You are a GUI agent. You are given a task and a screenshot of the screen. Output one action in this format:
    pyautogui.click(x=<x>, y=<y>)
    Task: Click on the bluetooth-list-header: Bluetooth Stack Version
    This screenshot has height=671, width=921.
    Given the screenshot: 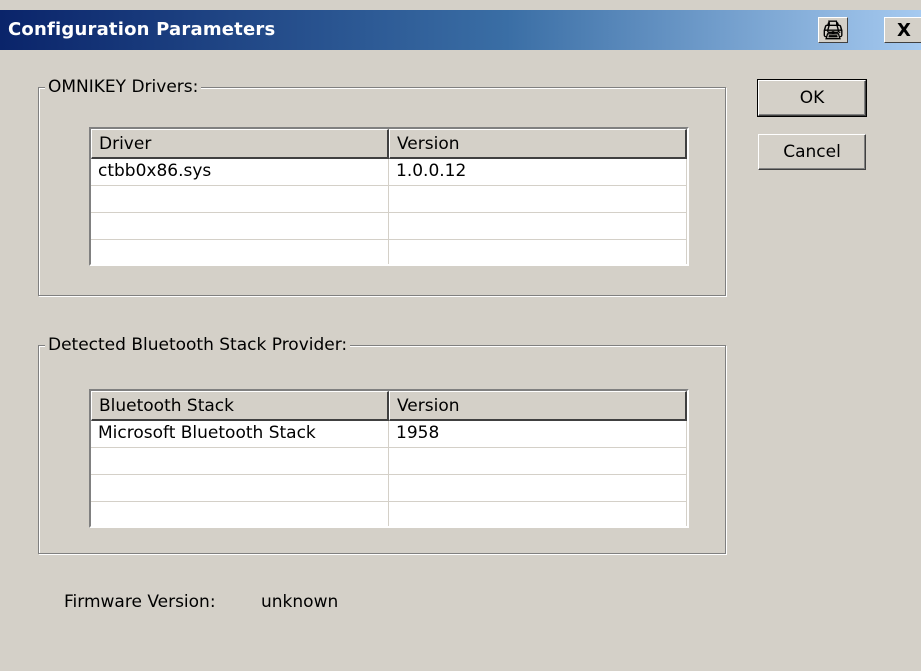 What is the action you would take?
    pyautogui.click(x=389, y=406)
    